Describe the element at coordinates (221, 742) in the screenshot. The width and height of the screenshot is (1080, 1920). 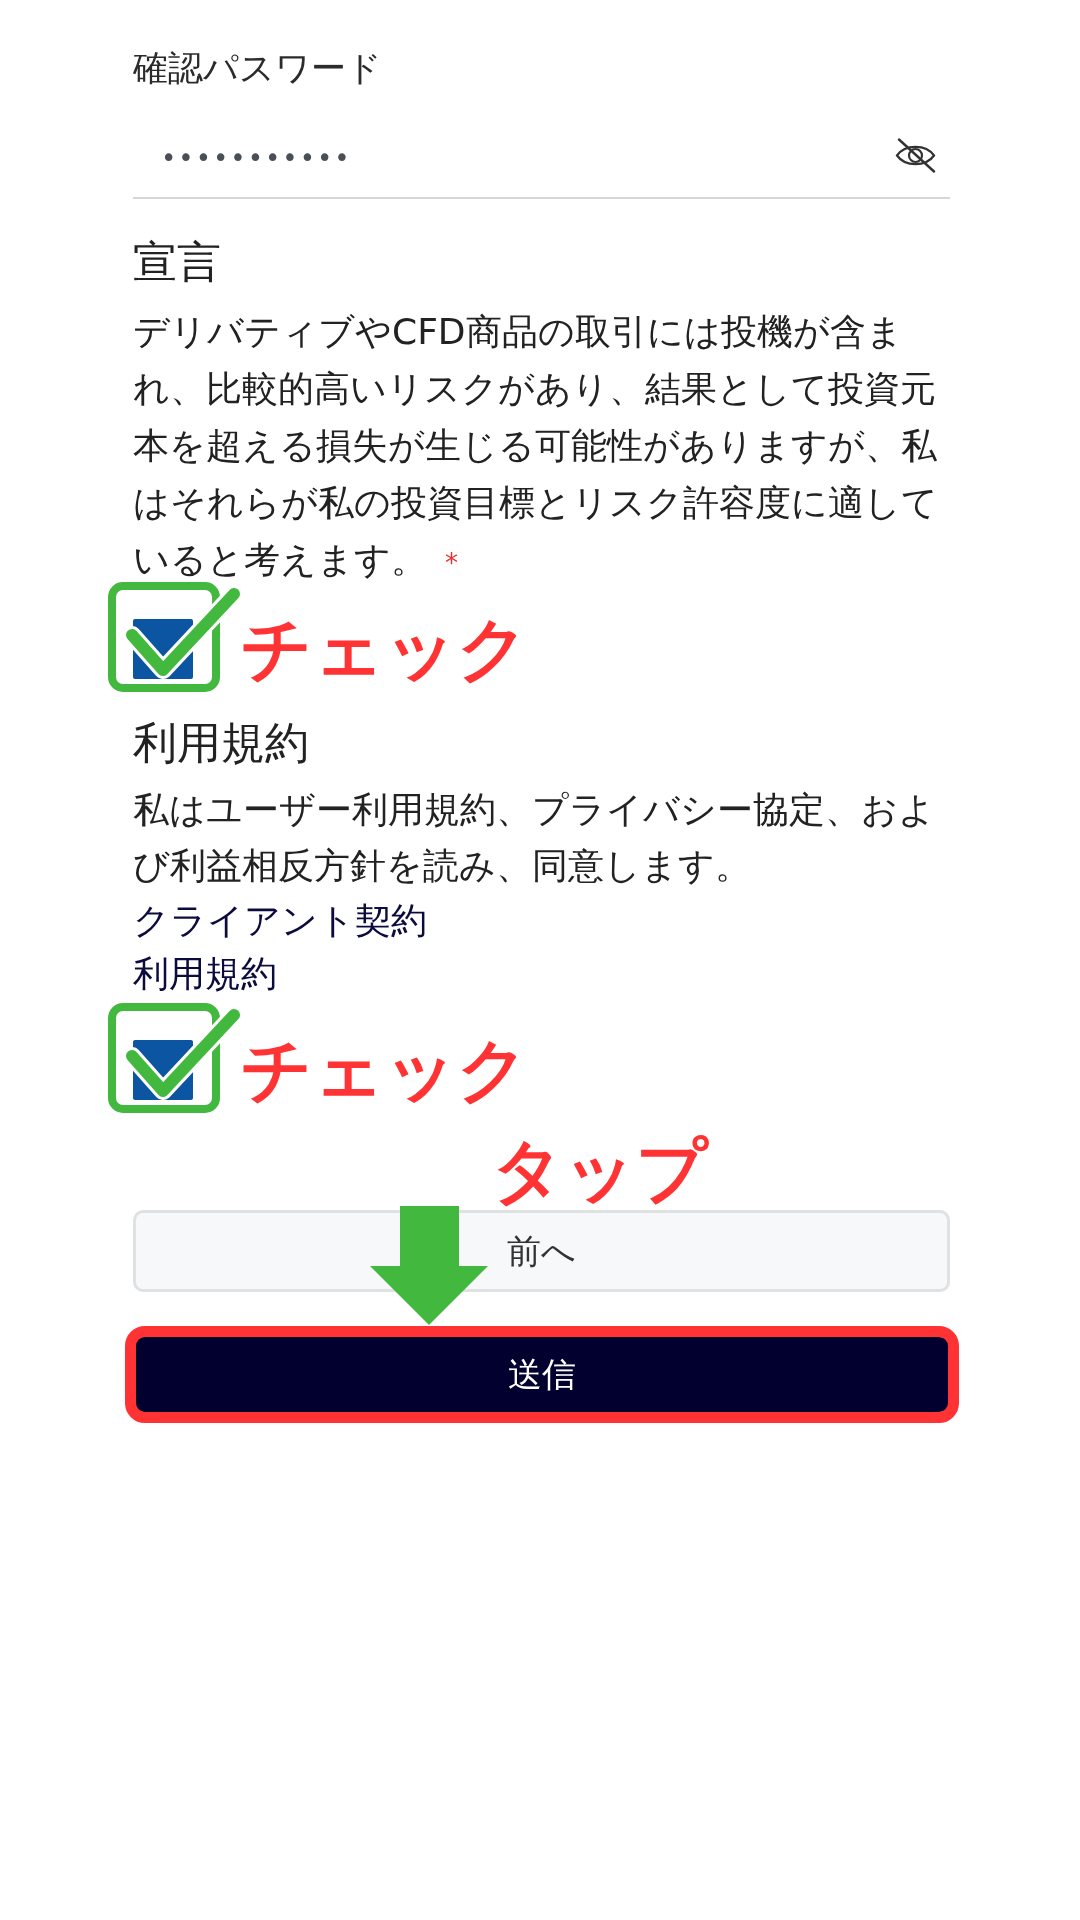
I see `section-heading: 利用規約` at that location.